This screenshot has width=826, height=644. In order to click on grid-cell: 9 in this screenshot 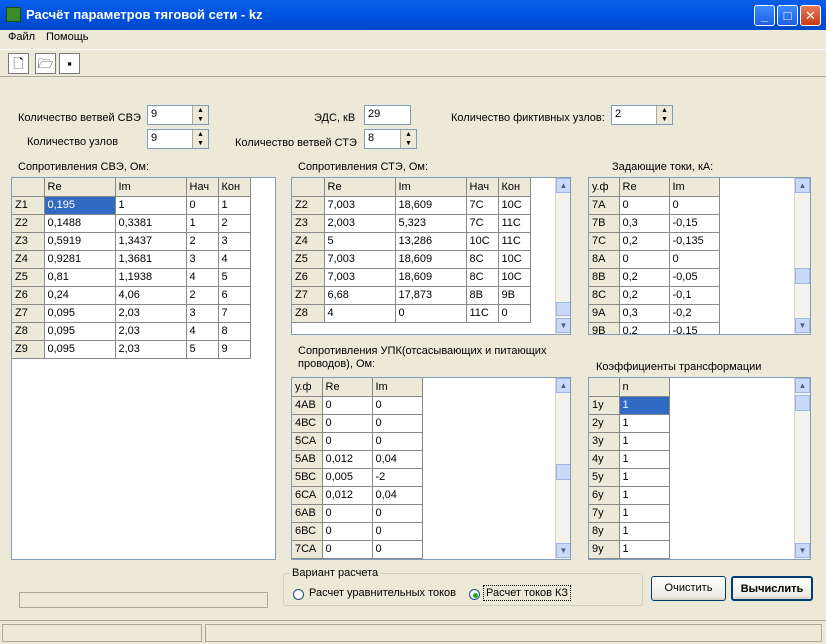, I will do `click(234, 349)`.